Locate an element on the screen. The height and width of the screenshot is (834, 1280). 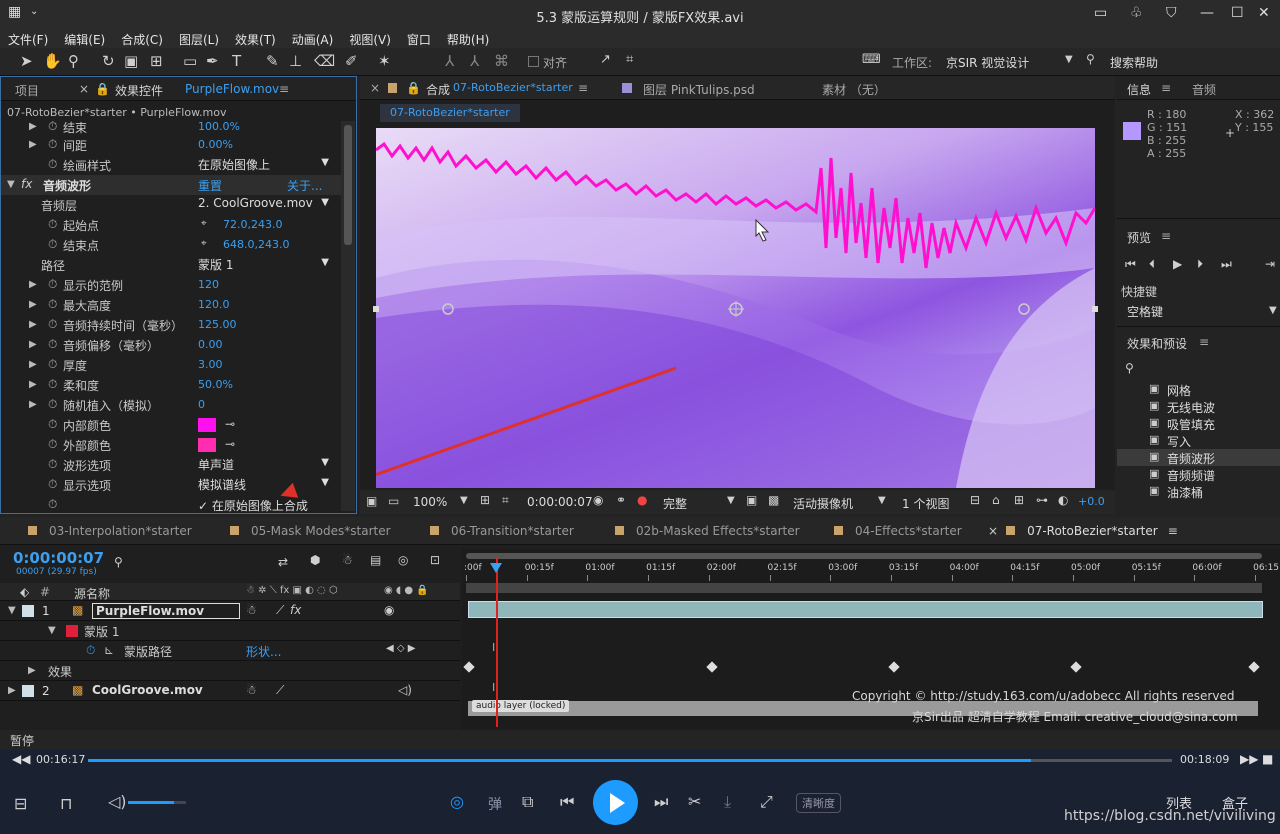
tab-preview: 预览 is located at coordinates (1139, 237).